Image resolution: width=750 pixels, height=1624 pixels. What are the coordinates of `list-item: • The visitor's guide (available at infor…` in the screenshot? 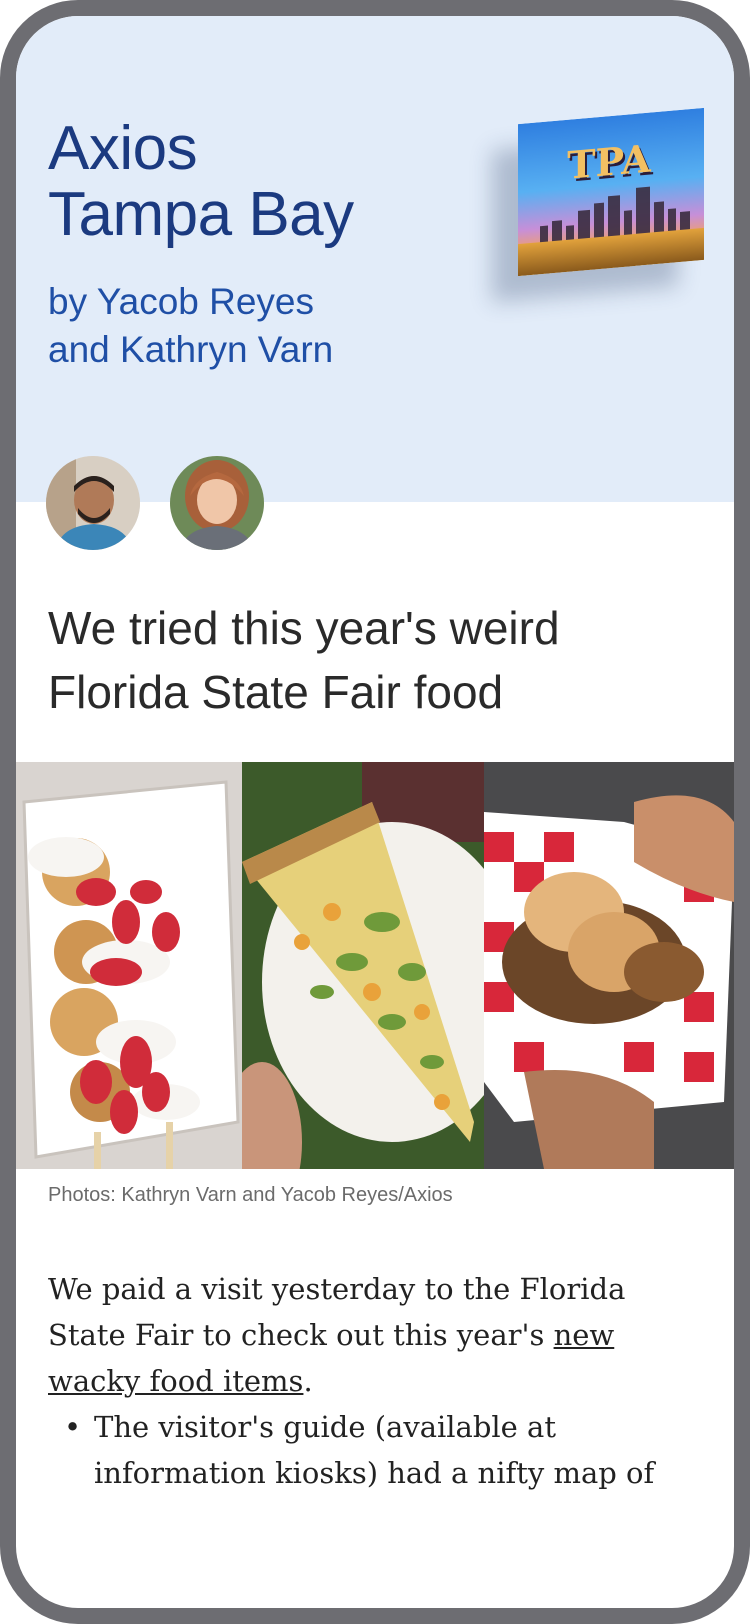 It's located at (386, 1450).